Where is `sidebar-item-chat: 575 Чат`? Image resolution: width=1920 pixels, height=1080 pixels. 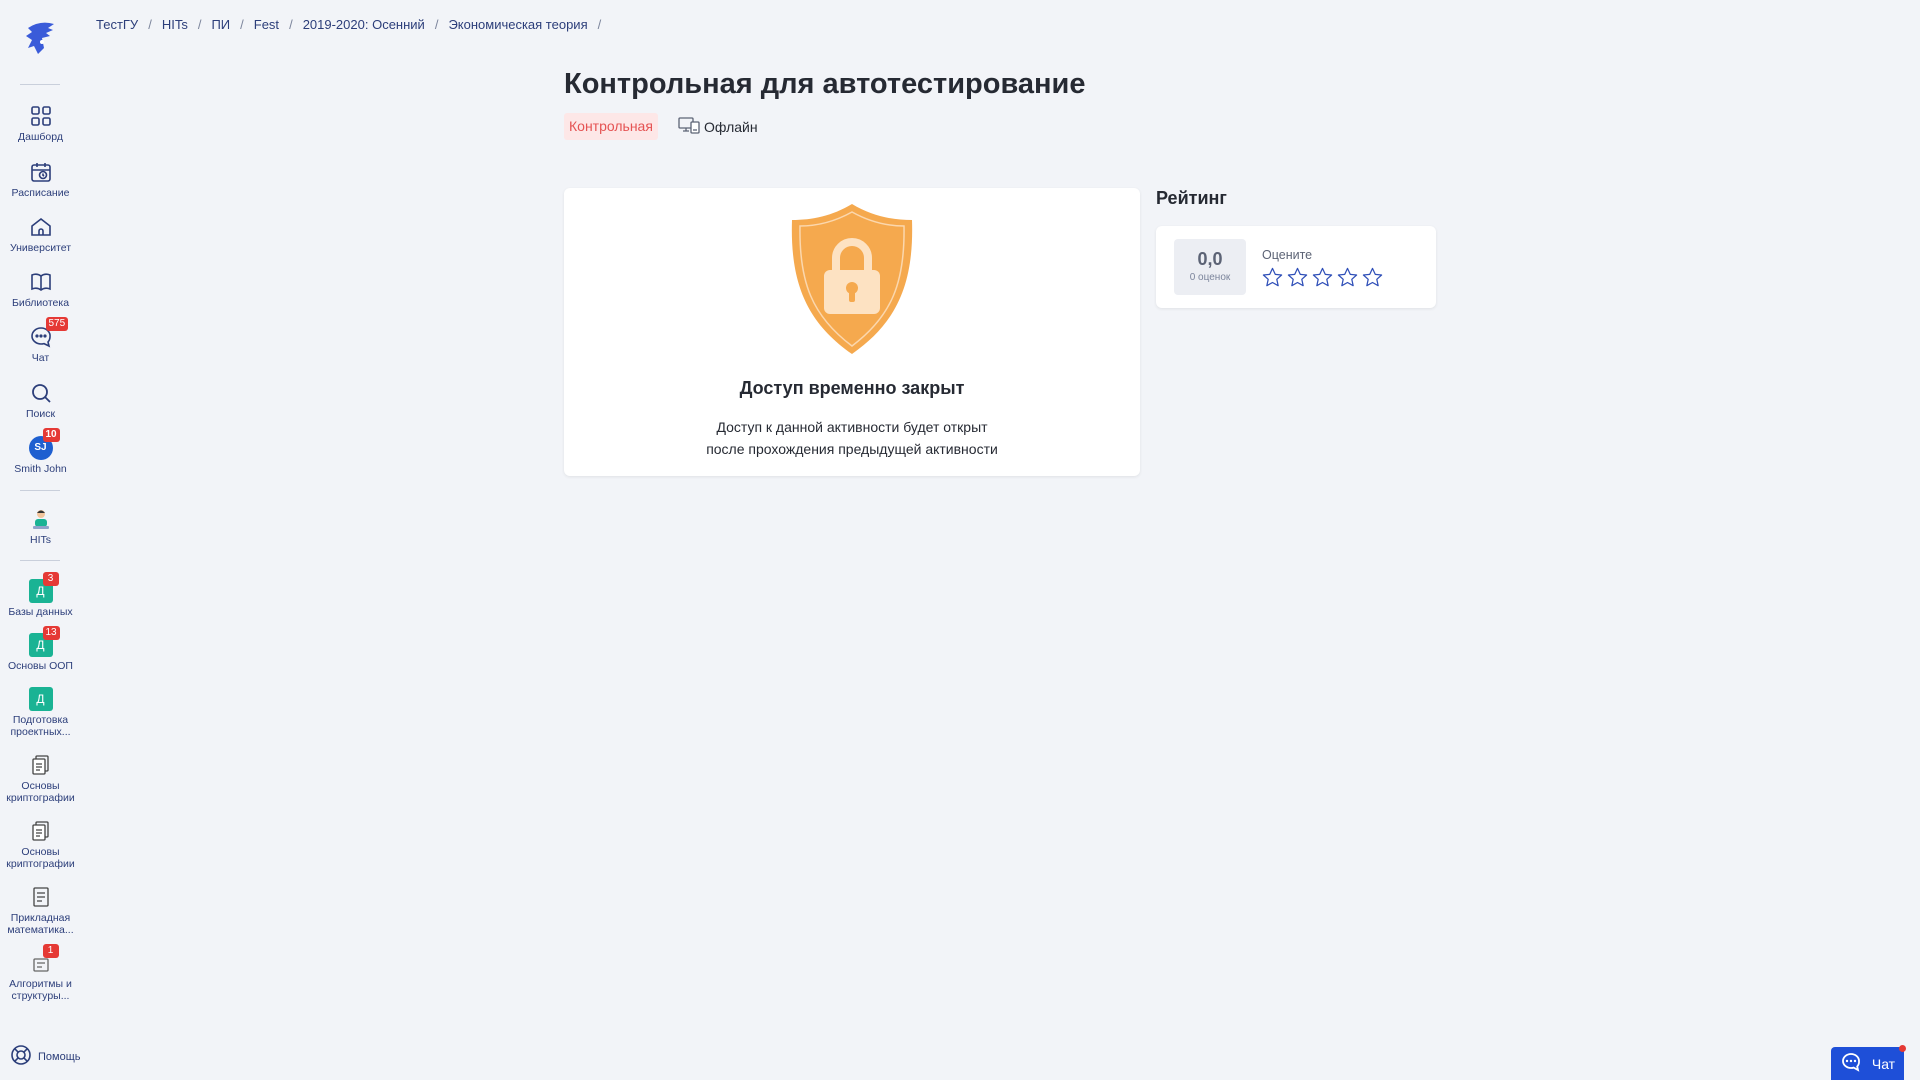
sidebar-item-chat: 575 Чат is located at coordinates (40, 340).